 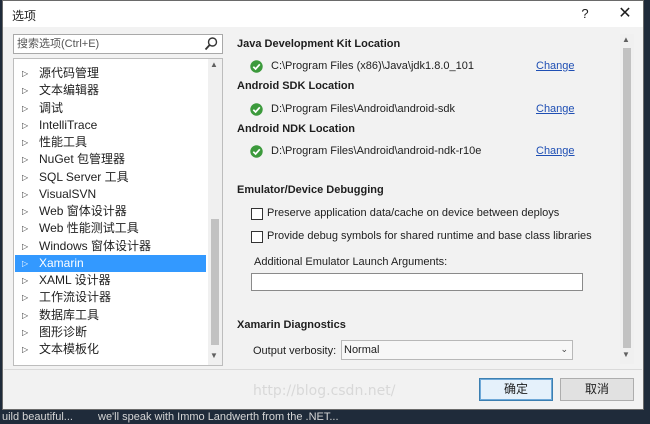 What do you see at coordinates (110, 73) in the screenshot?
I see `tree-item: ▷ 源代码管理` at bounding box center [110, 73].